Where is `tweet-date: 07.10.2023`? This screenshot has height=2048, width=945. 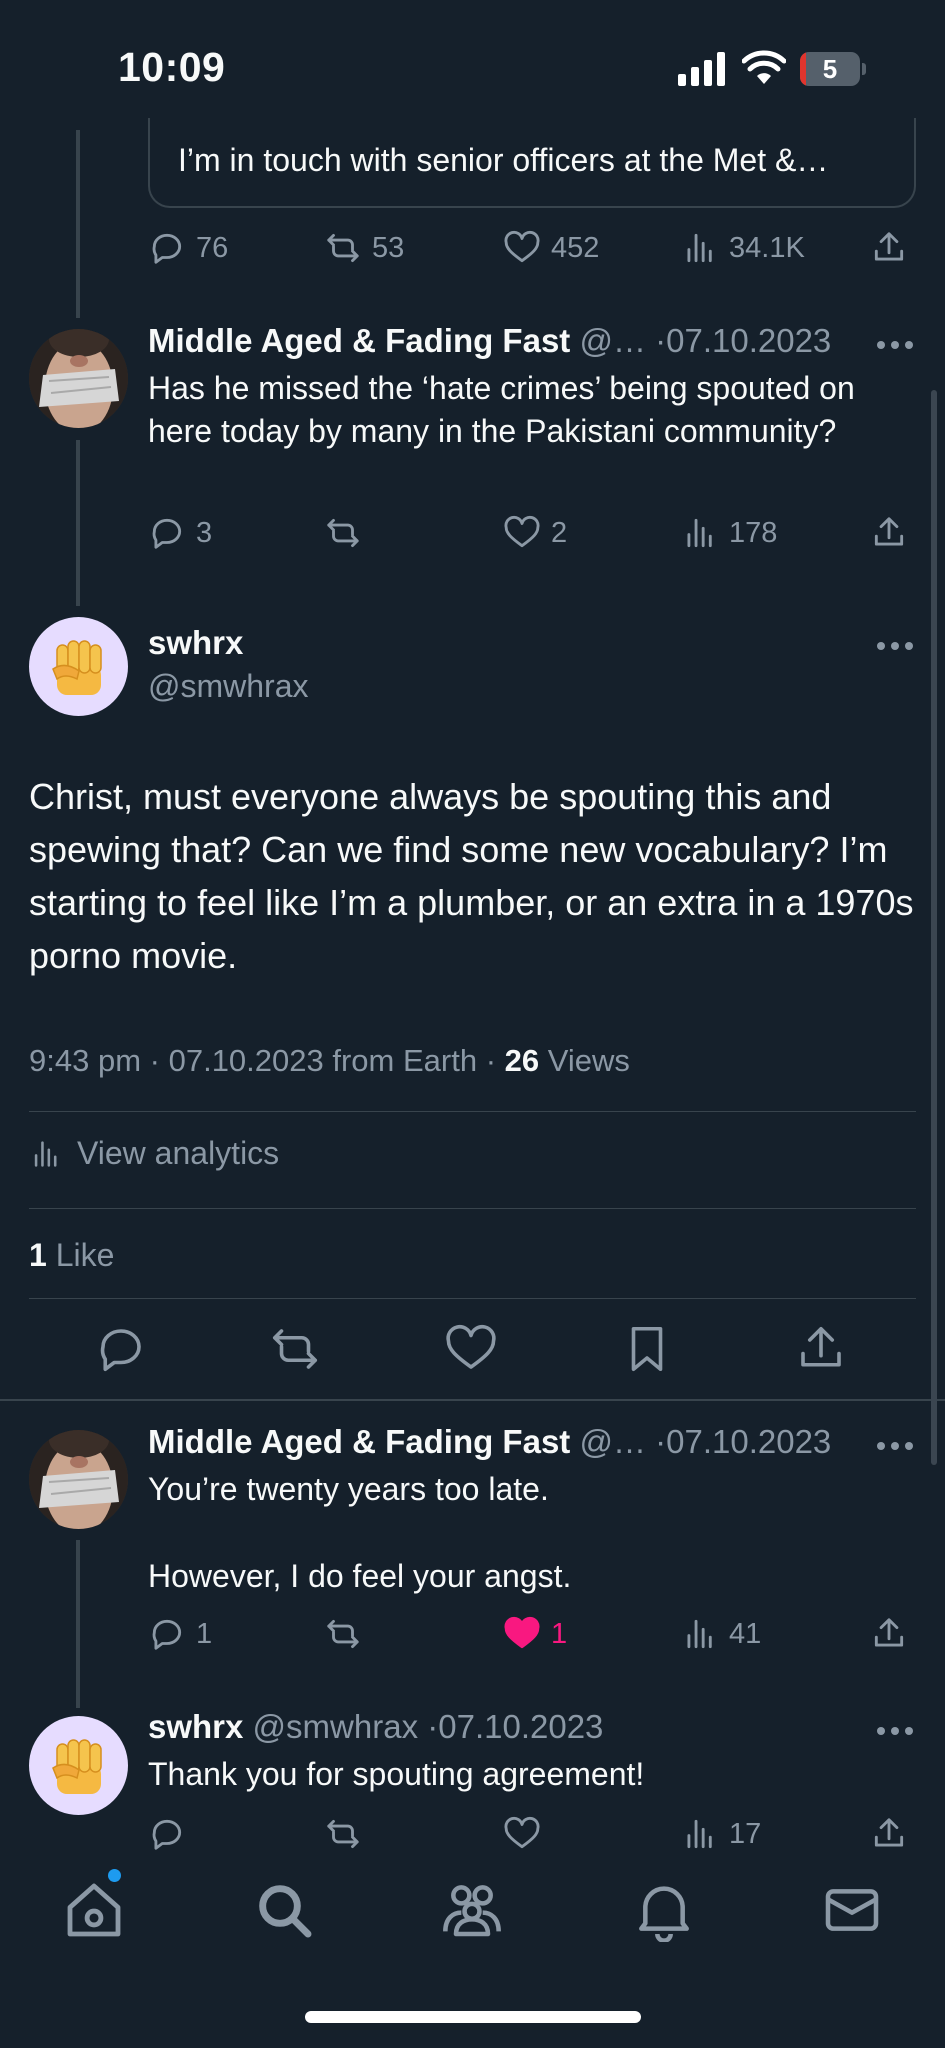
tweet-date: 07.10.2023 is located at coordinates (246, 1060).